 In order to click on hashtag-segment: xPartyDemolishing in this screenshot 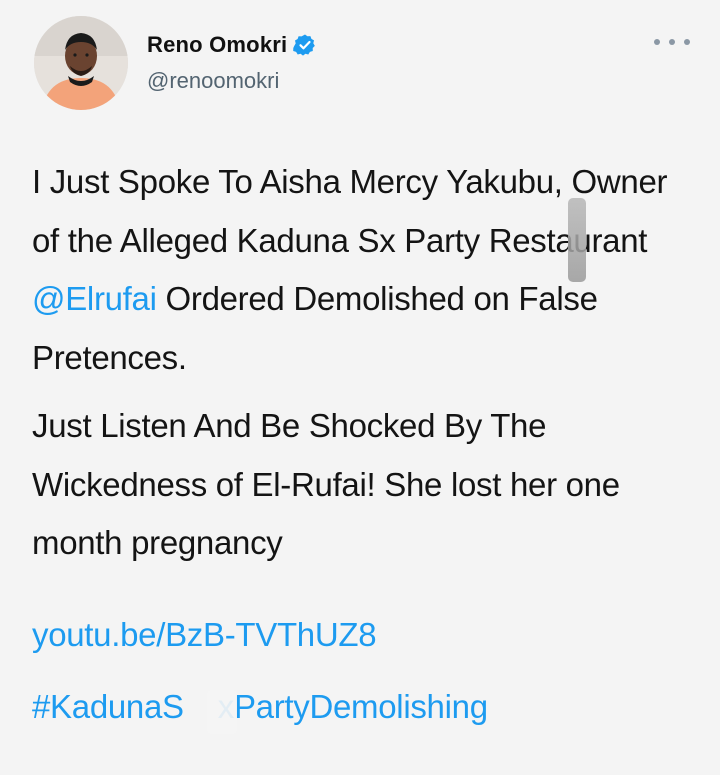, I will do `click(352, 706)`.